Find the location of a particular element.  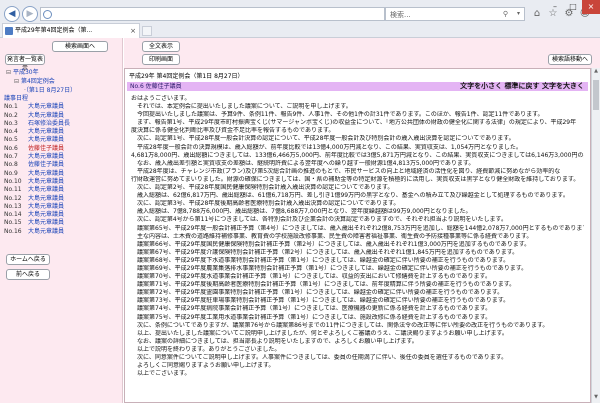

list-item-number: No.9 is located at coordinates (11, 173).